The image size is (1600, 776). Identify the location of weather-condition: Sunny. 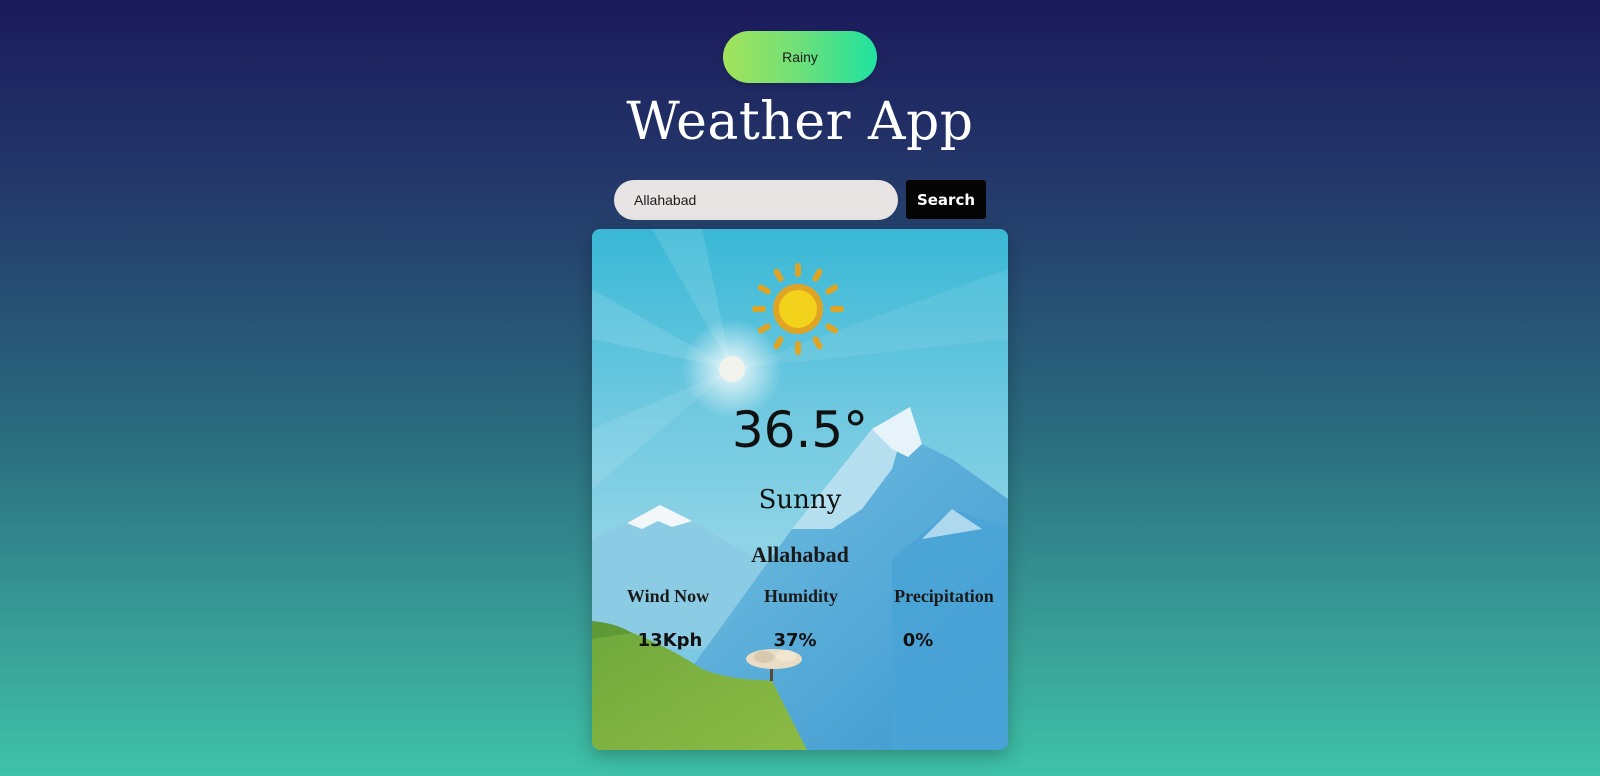
(800, 500).